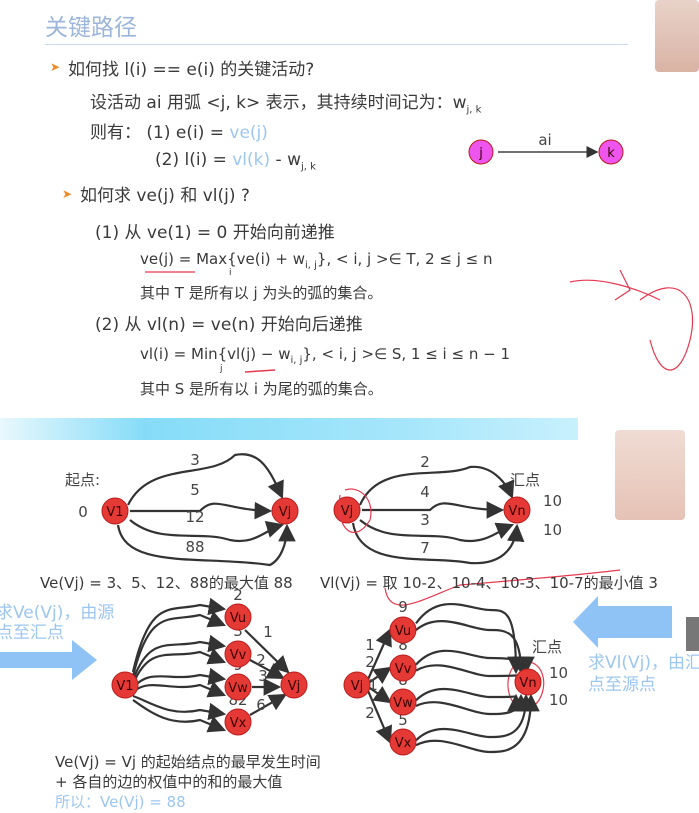 The height and width of the screenshot is (813, 699). I want to click on right-arrow-icon, so click(48, 660).